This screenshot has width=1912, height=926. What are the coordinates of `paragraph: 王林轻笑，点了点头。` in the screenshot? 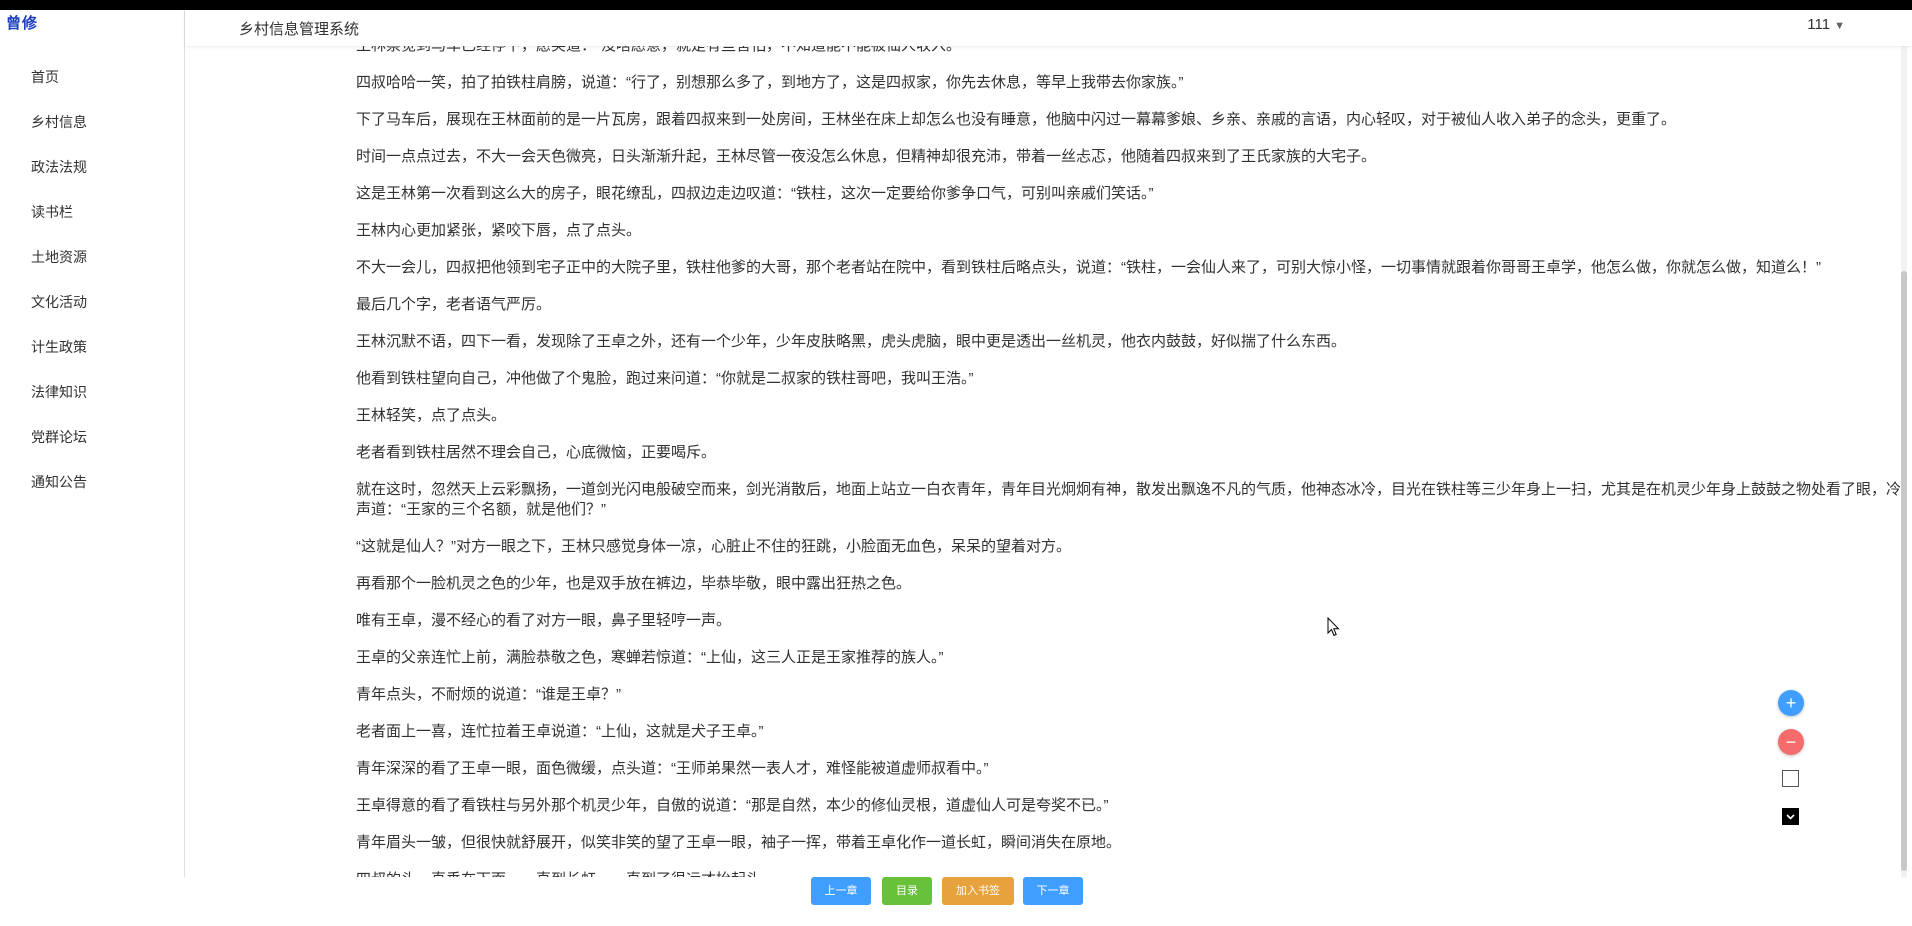 It's located at (431, 415).